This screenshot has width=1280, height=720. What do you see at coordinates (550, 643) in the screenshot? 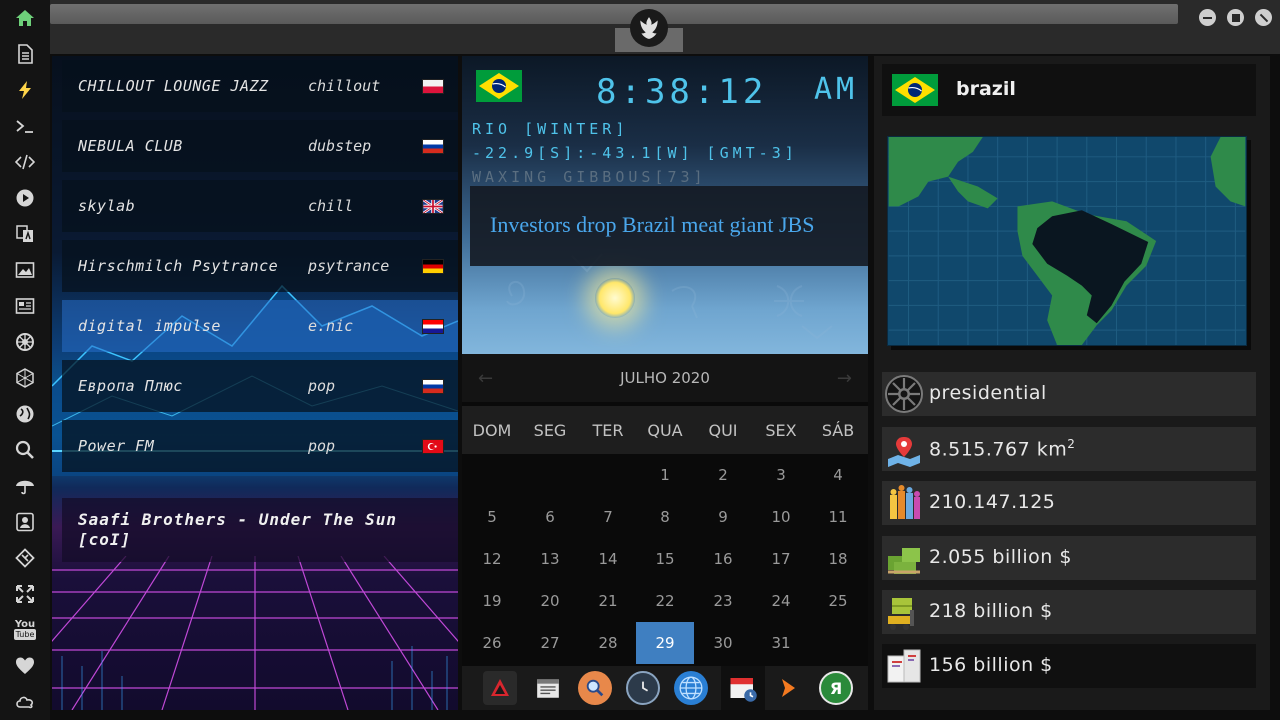
I see `calendar-day: 27` at bounding box center [550, 643].